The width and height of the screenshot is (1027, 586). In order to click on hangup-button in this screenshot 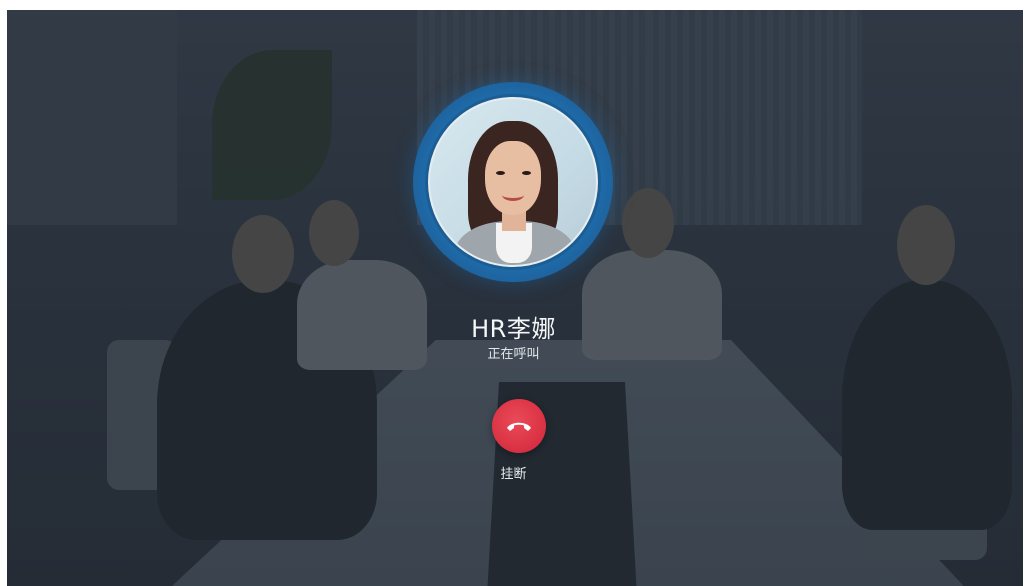, I will do `click(519, 426)`.